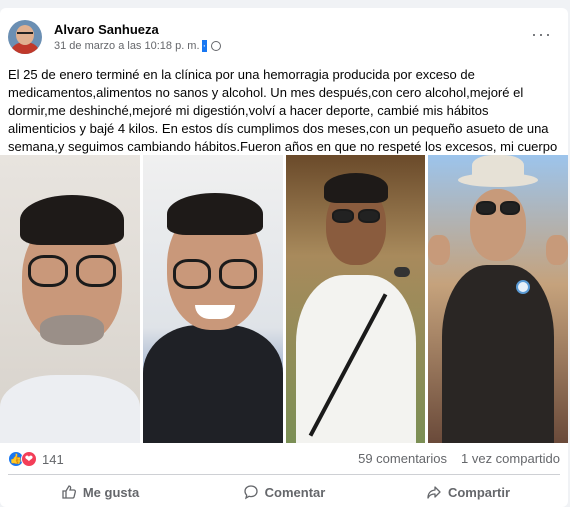 The width and height of the screenshot is (570, 507). I want to click on globe-icon, so click(216, 46).